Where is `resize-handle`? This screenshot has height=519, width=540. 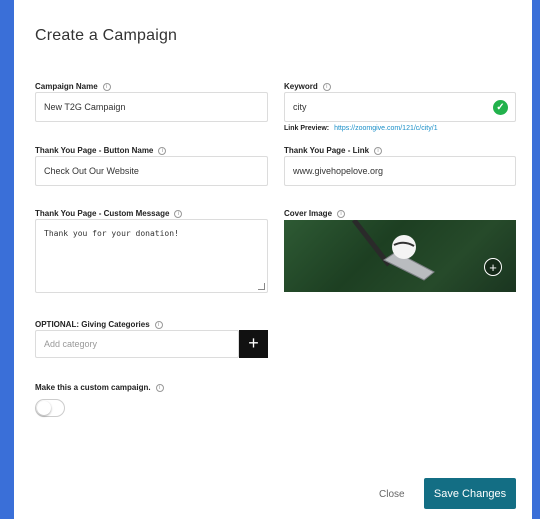 resize-handle is located at coordinates (261, 286).